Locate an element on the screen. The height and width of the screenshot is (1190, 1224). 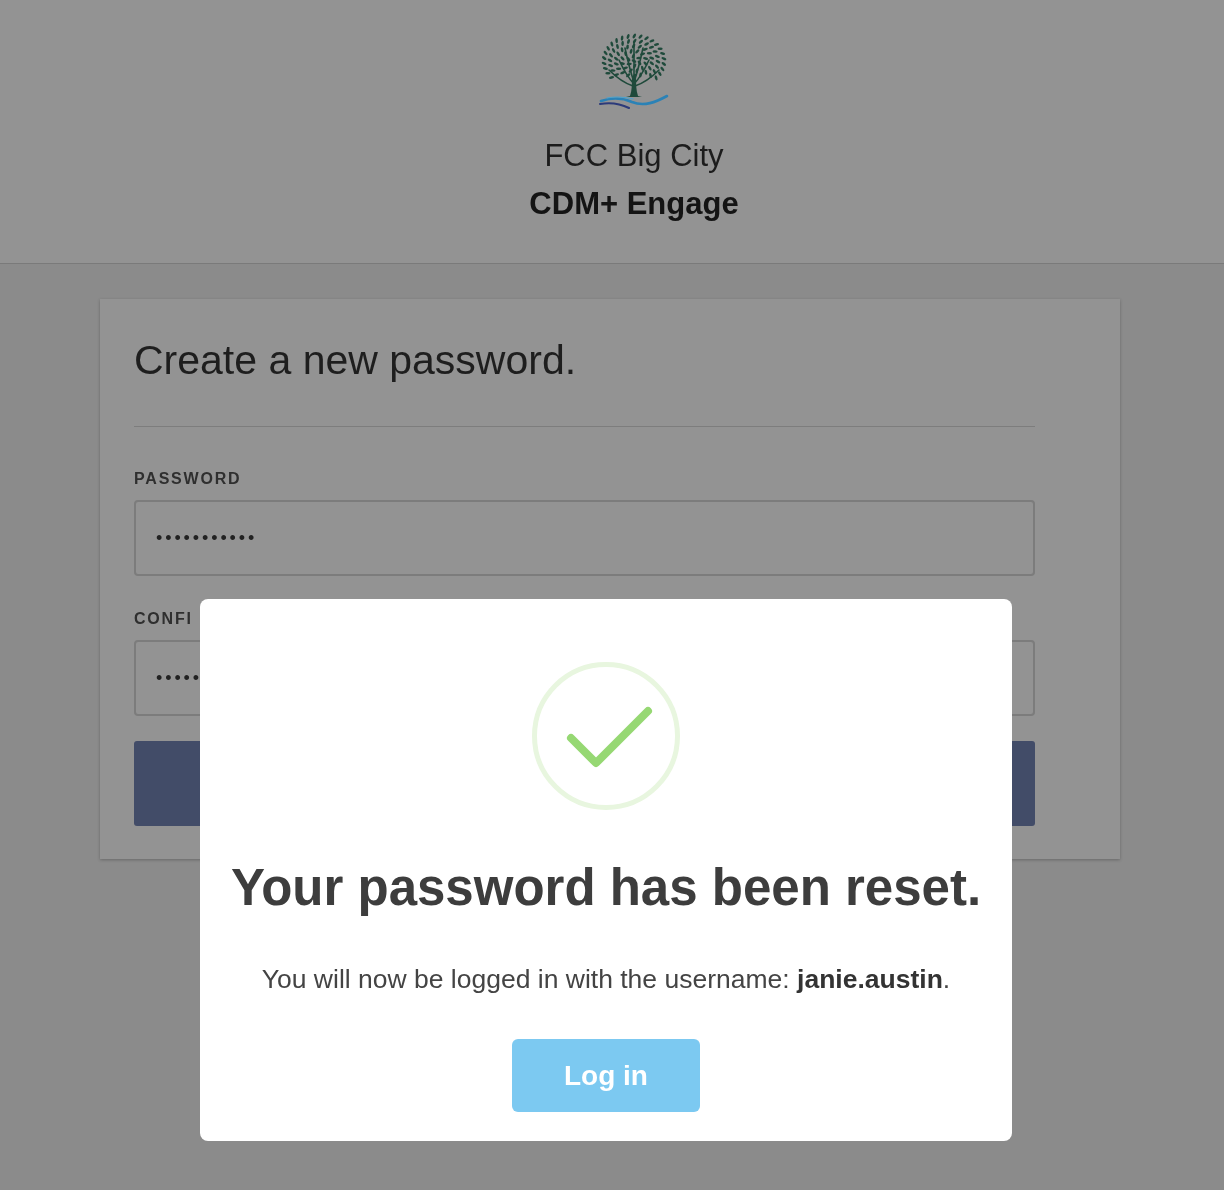
field-label: PASSWORD is located at coordinates (188, 479).